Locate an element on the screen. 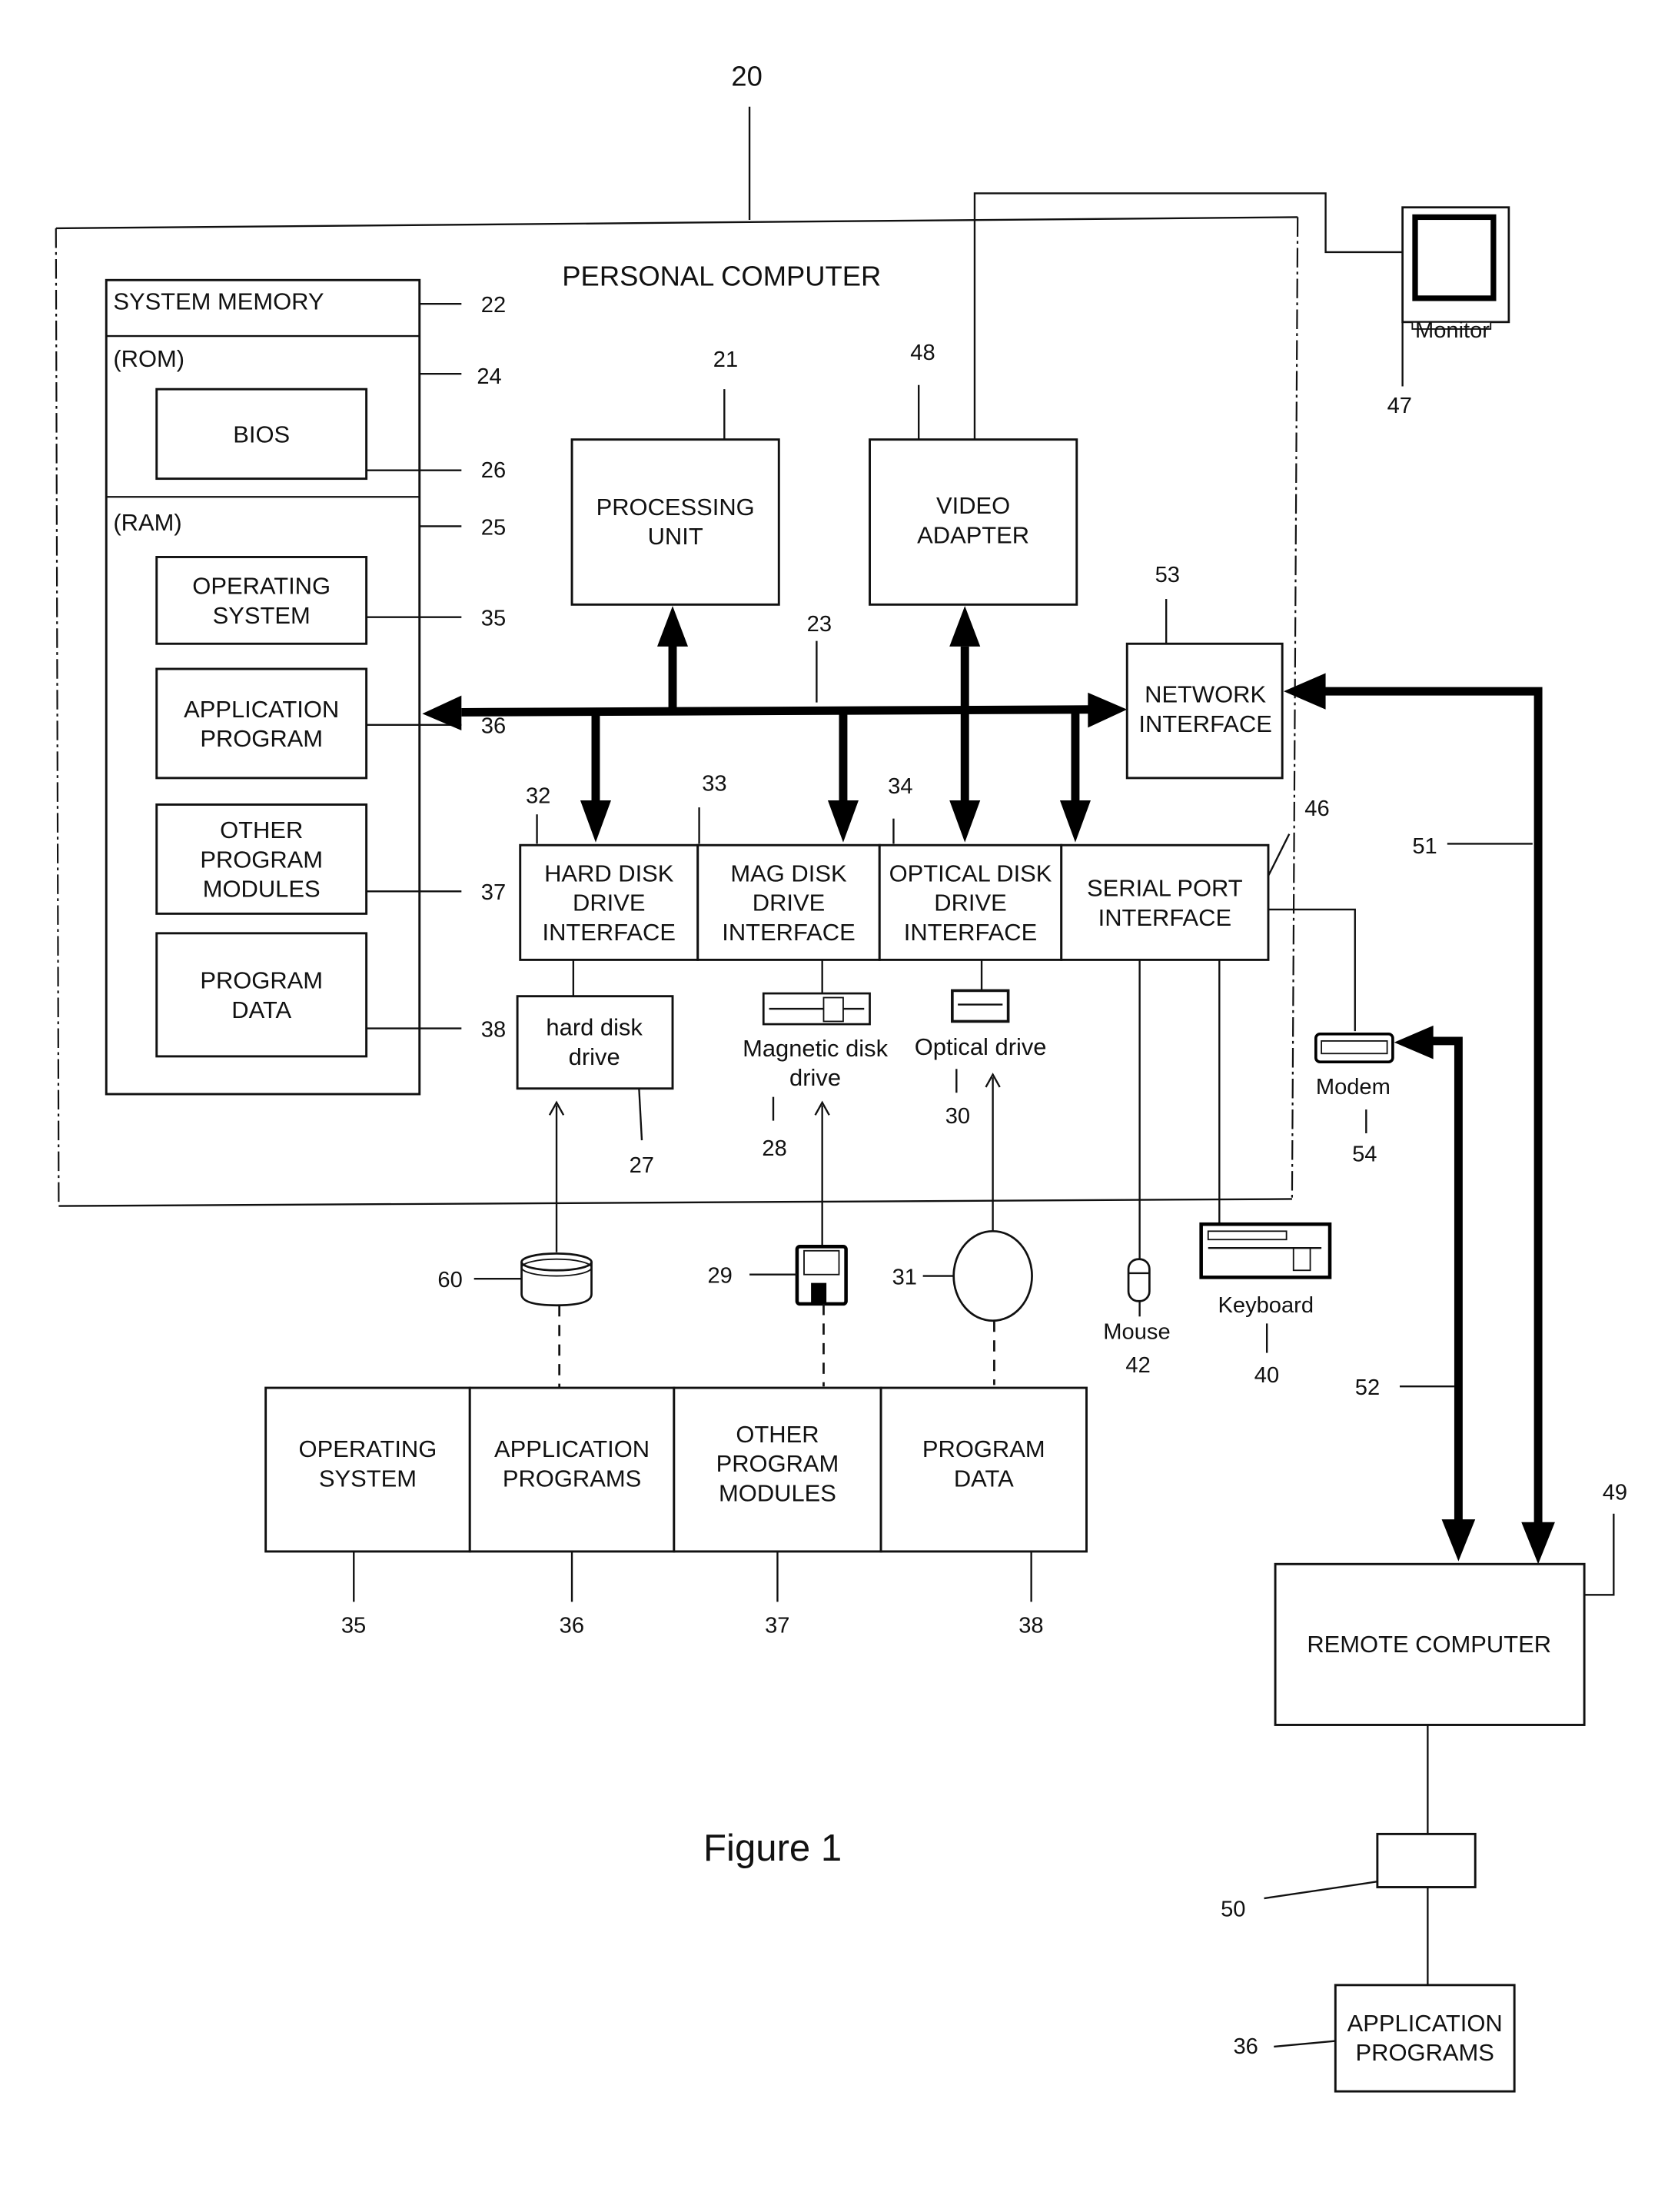 This screenshot has height=2212, width=1678. processing-unit: PROCESSING UNIT 21 is located at coordinates (675, 477).